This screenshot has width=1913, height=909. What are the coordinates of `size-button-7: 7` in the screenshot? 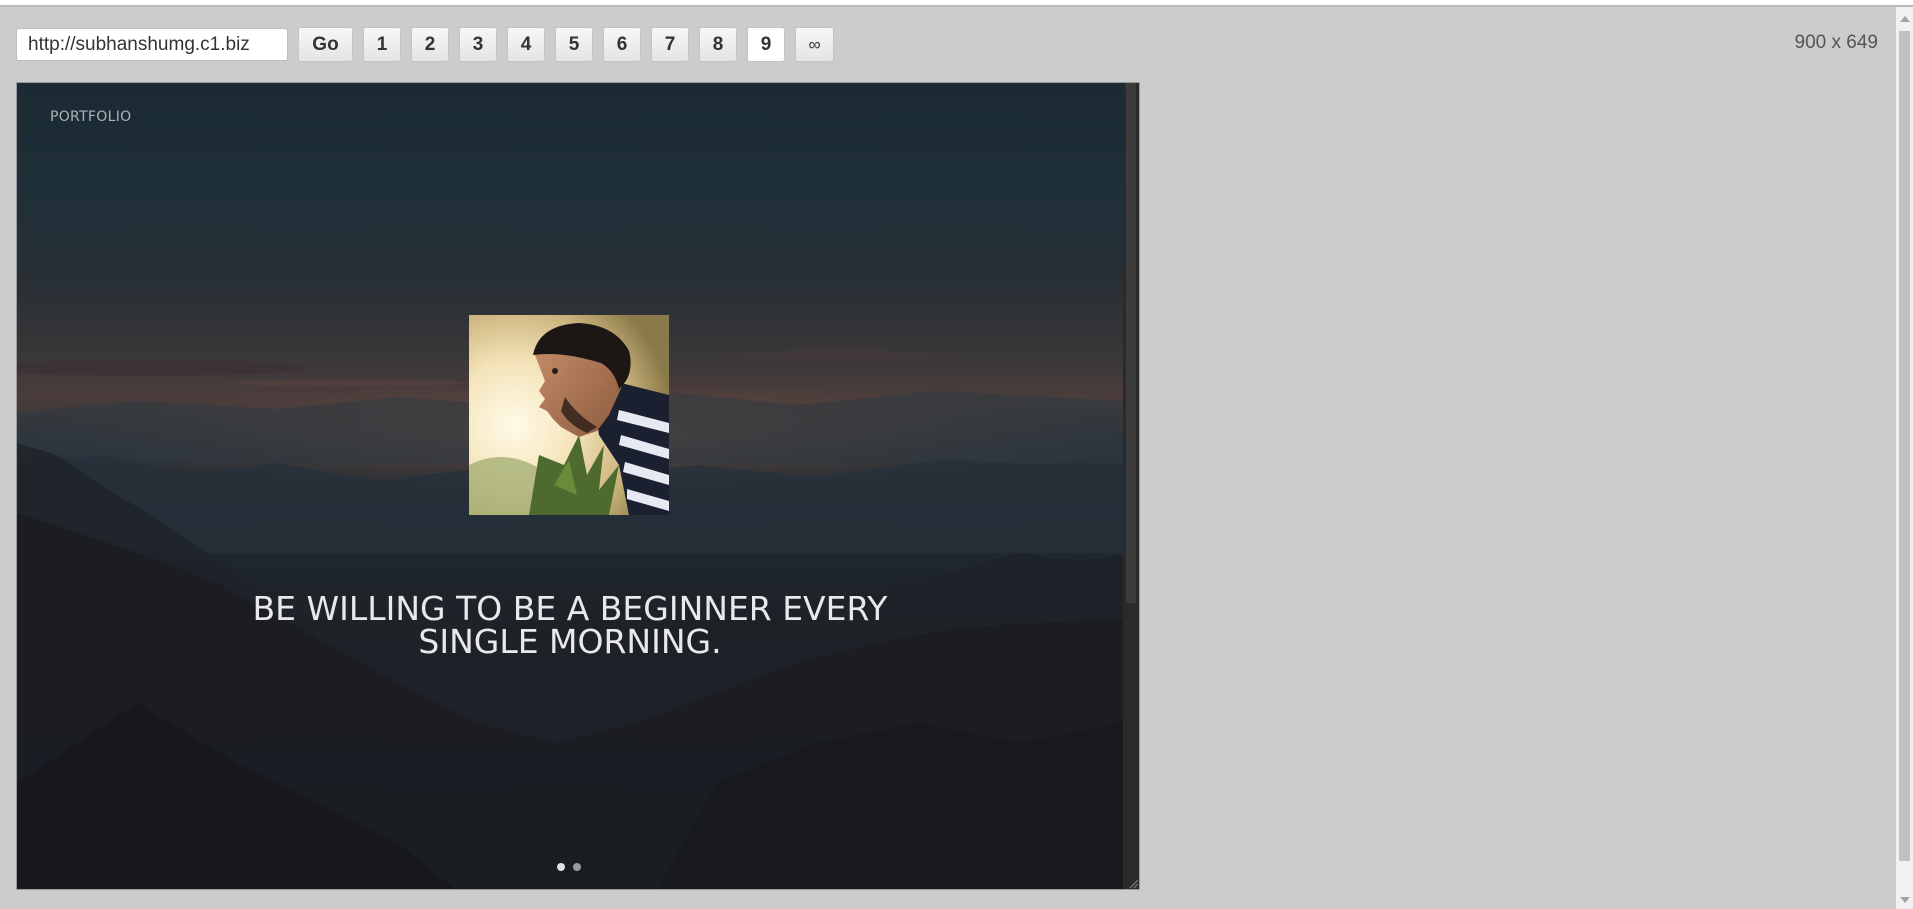 It's located at (670, 44).